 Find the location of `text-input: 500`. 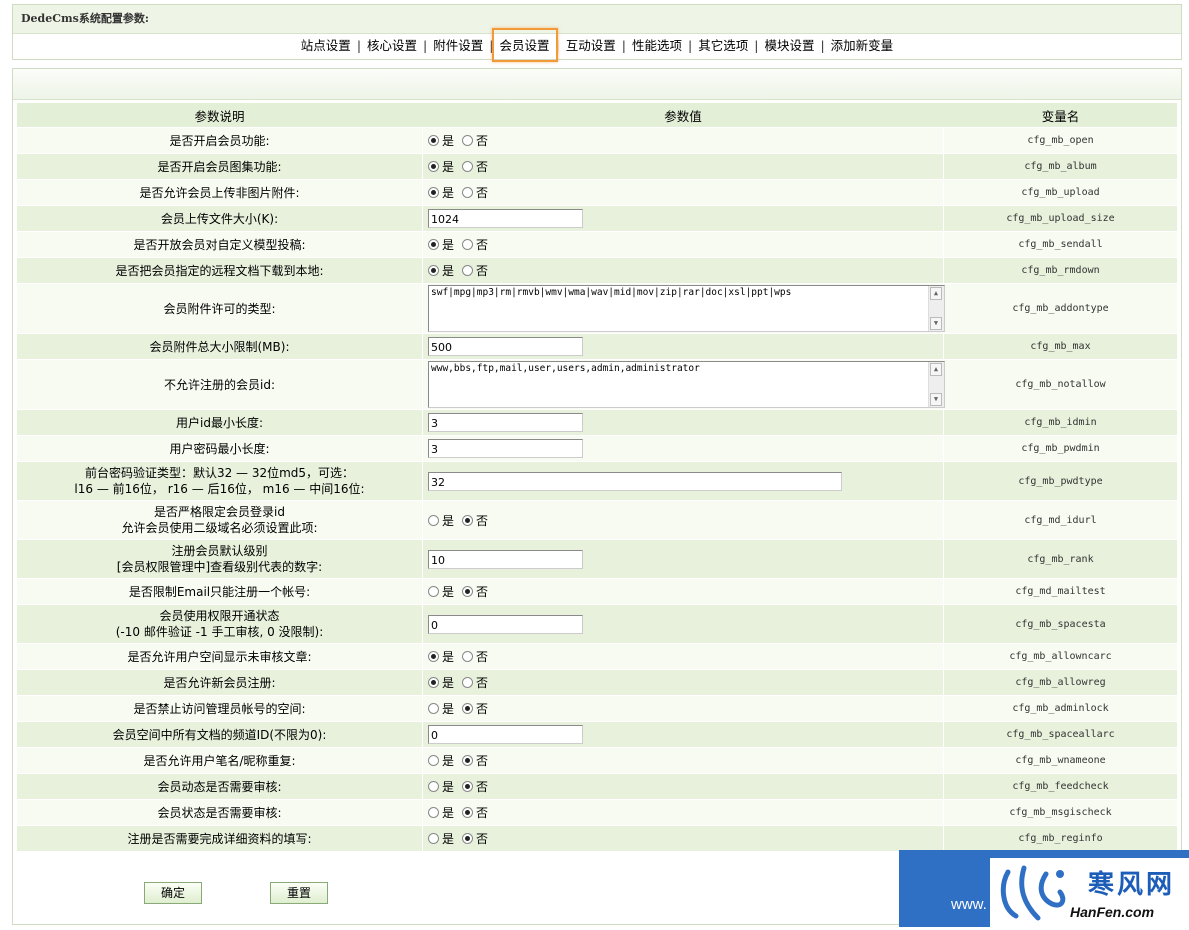

text-input: 500 is located at coordinates (505, 346).